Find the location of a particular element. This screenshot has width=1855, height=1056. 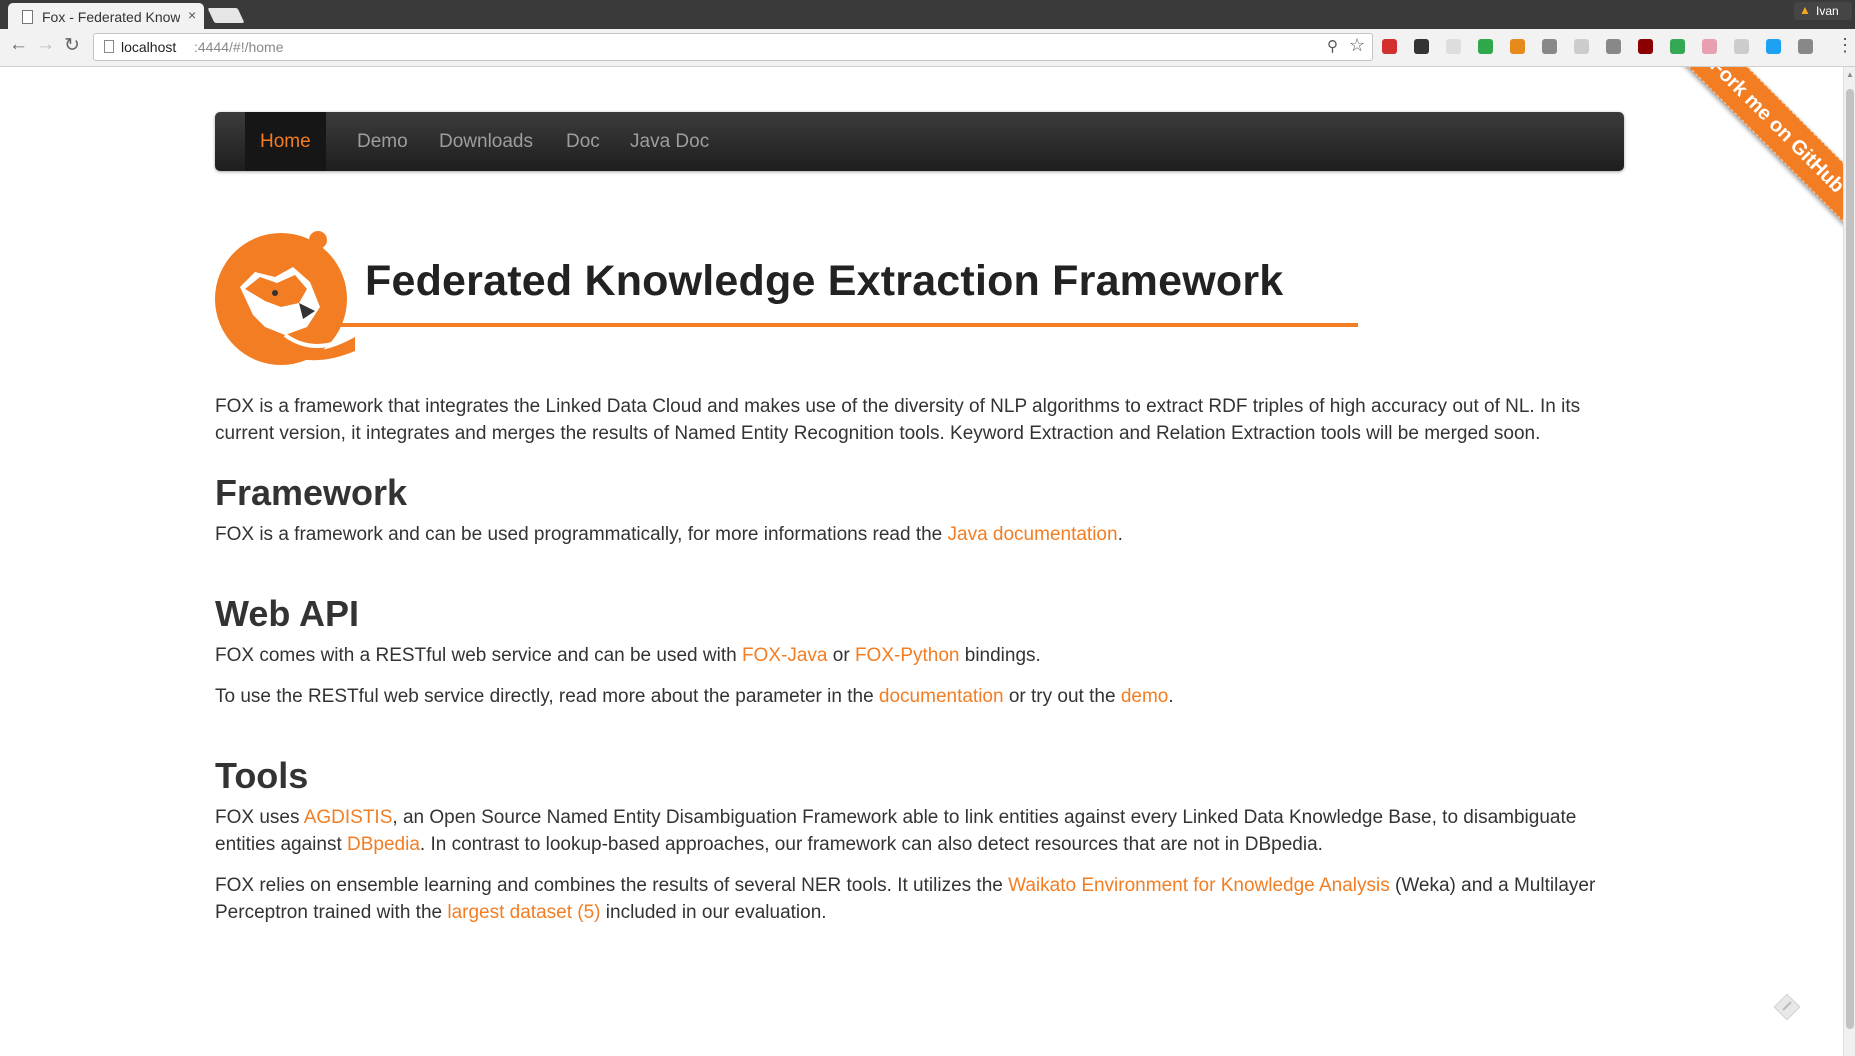

scroll-thumb is located at coordinates (1850, 559).